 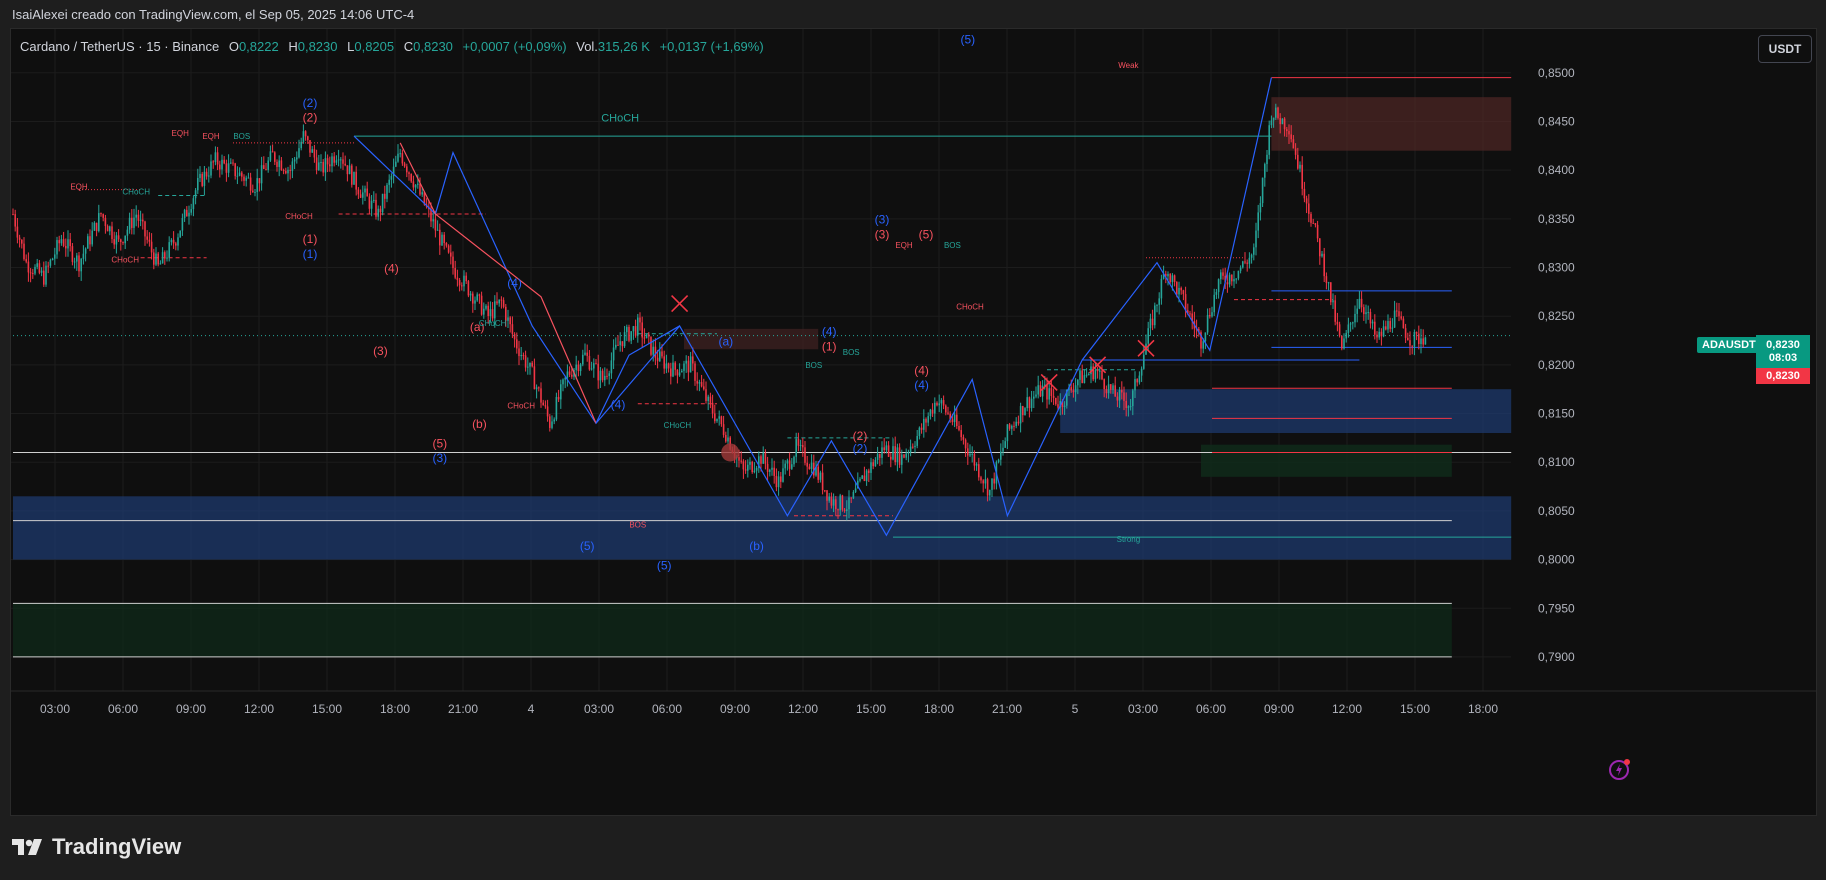 What do you see at coordinates (1556, 268) in the screenshot?
I see `y-tick-label: 0,8300` at bounding box center [1556, 268].